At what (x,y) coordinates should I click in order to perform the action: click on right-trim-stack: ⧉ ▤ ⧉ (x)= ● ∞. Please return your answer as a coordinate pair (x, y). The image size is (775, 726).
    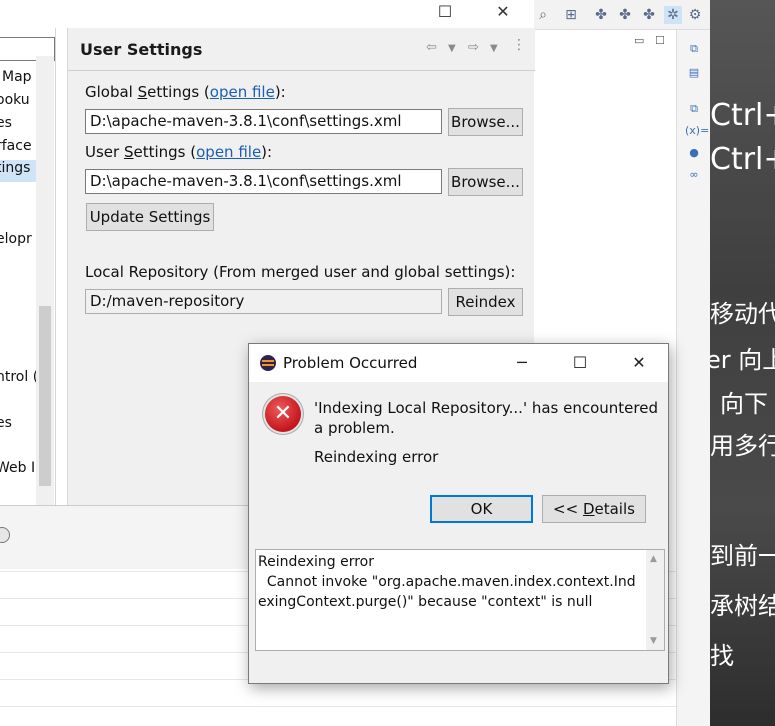
    Looking at the image, I should click on (693, 378).